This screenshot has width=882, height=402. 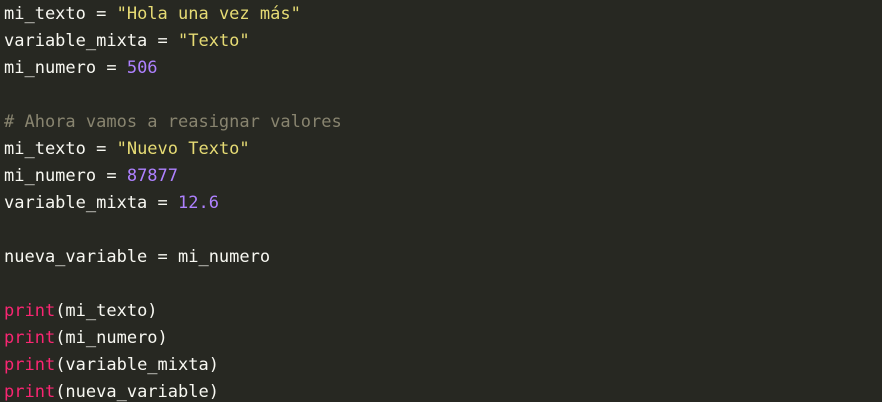 I want to click on code-line: print(nueva_variable), so click(x=111, y=390).